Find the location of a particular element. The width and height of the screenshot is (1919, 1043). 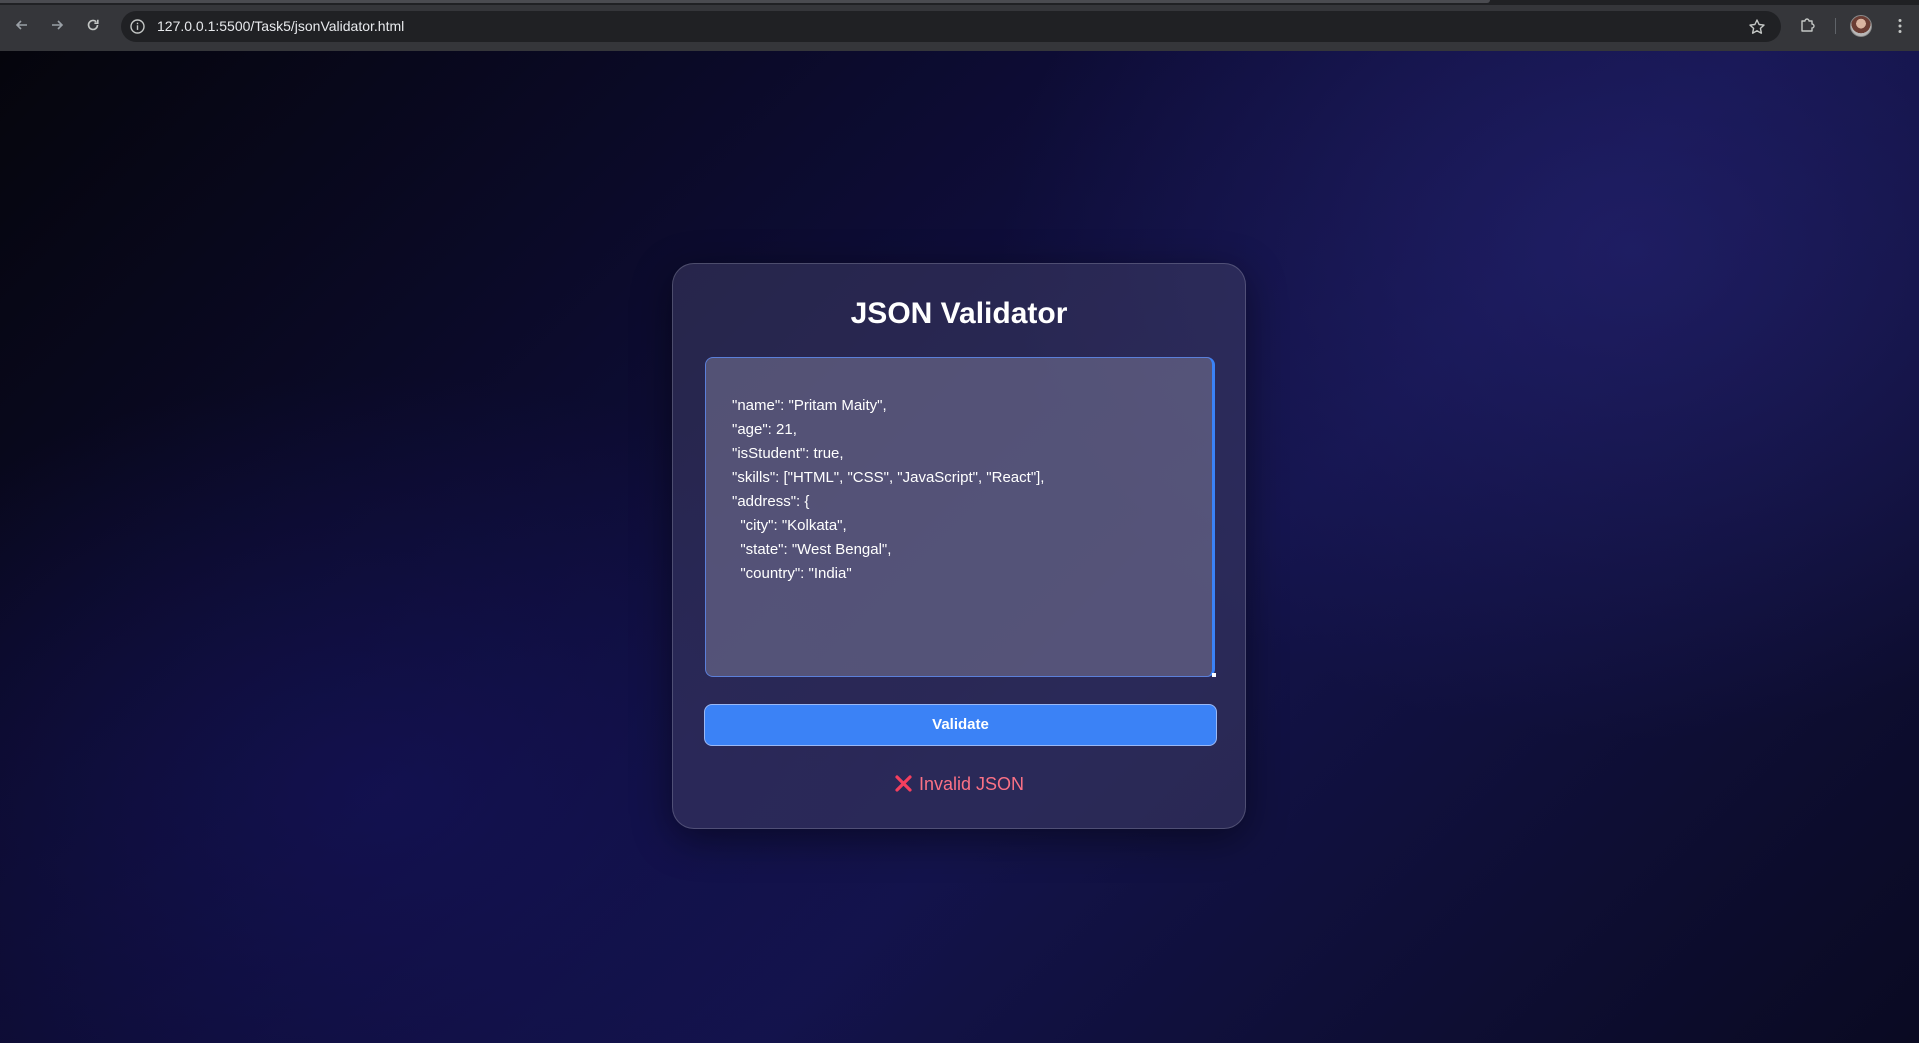

tab-strip is located at coordinates (959, 2).